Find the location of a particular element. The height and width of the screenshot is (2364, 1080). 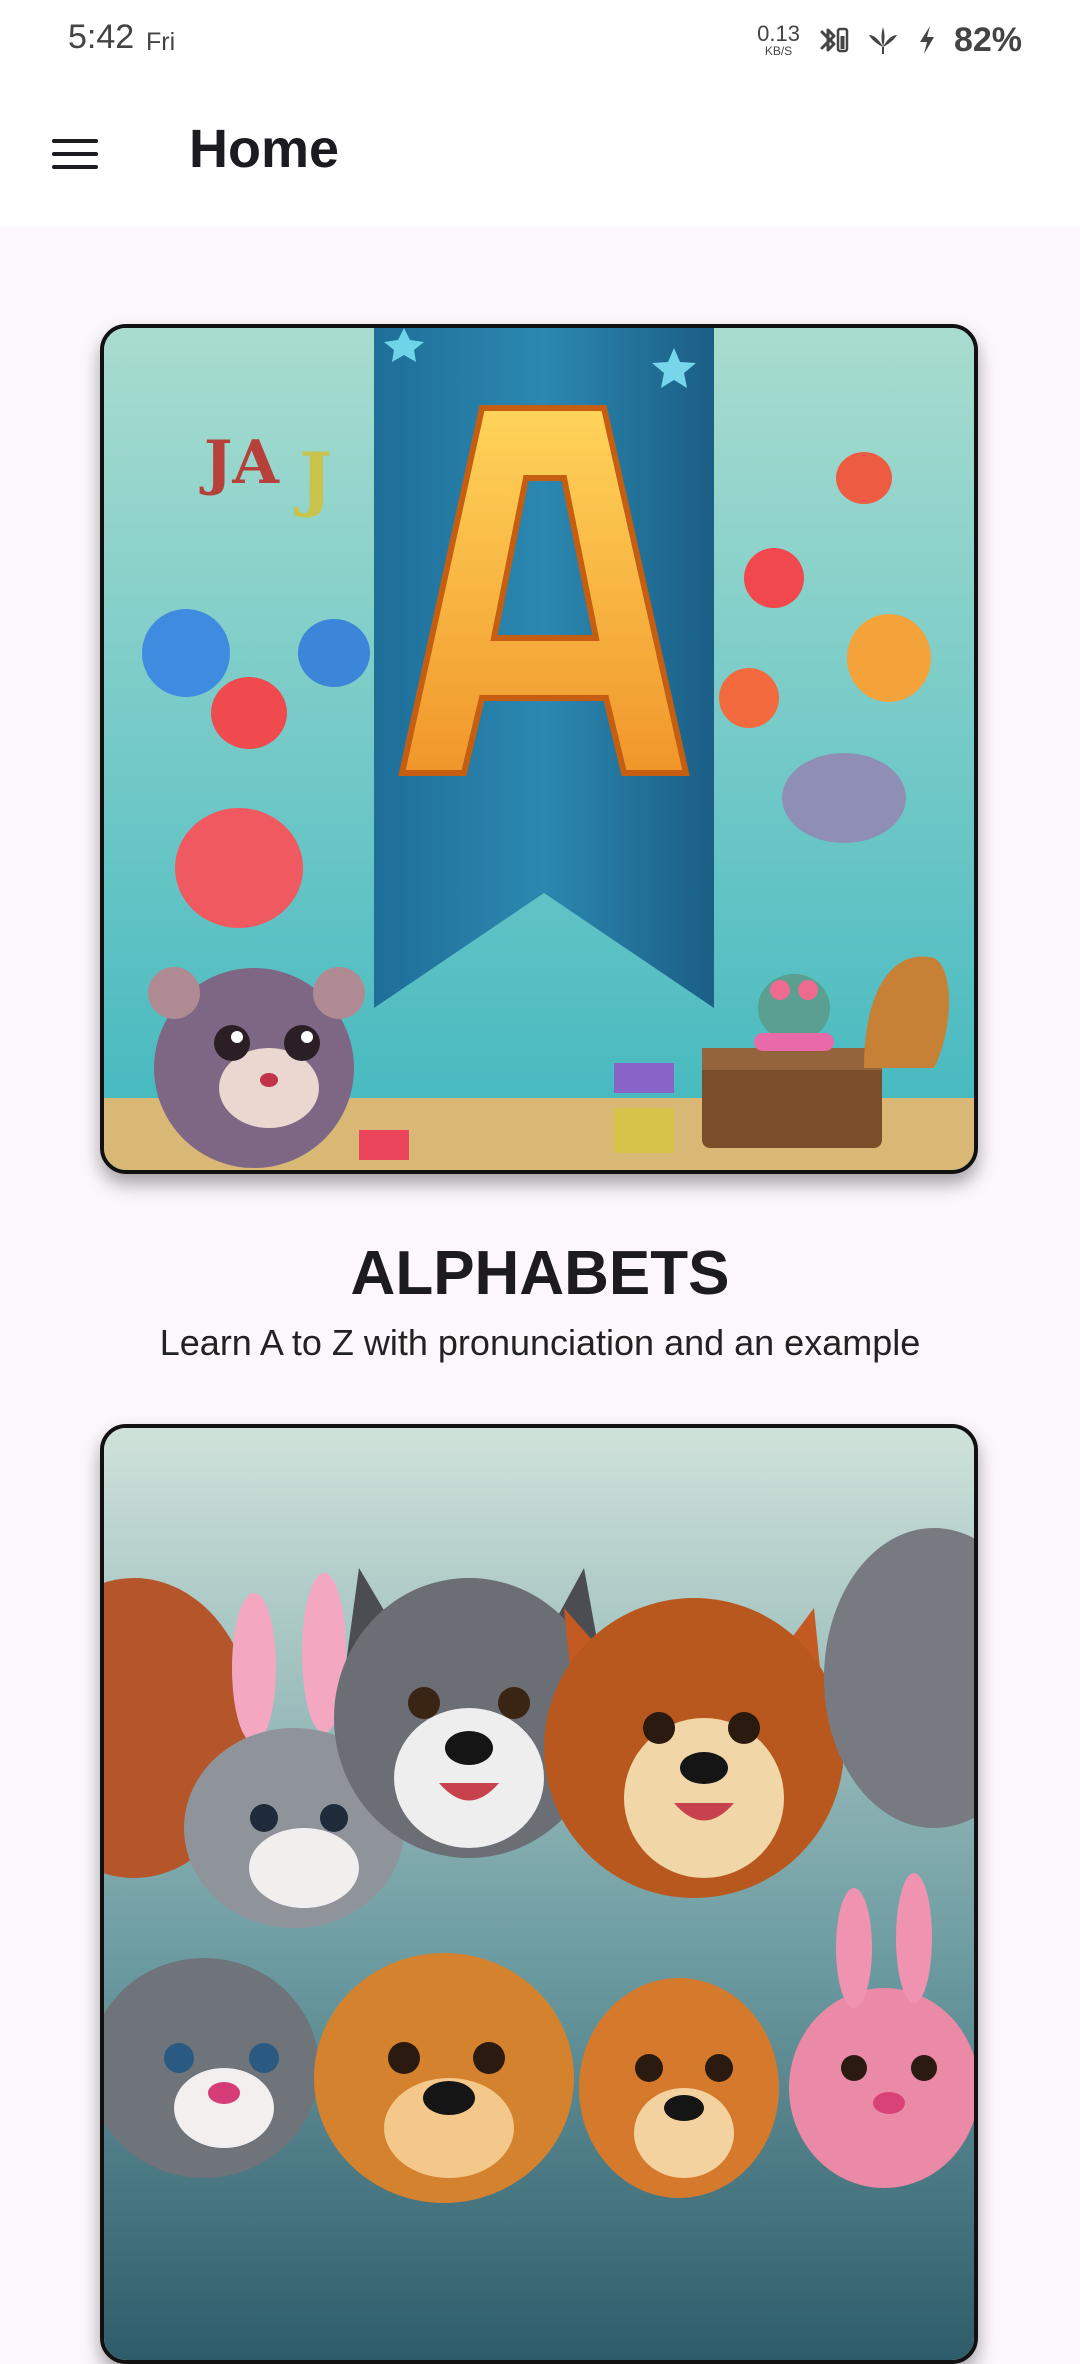

network-speed: 0.13 KB/S is located at coordinates (778, 39).